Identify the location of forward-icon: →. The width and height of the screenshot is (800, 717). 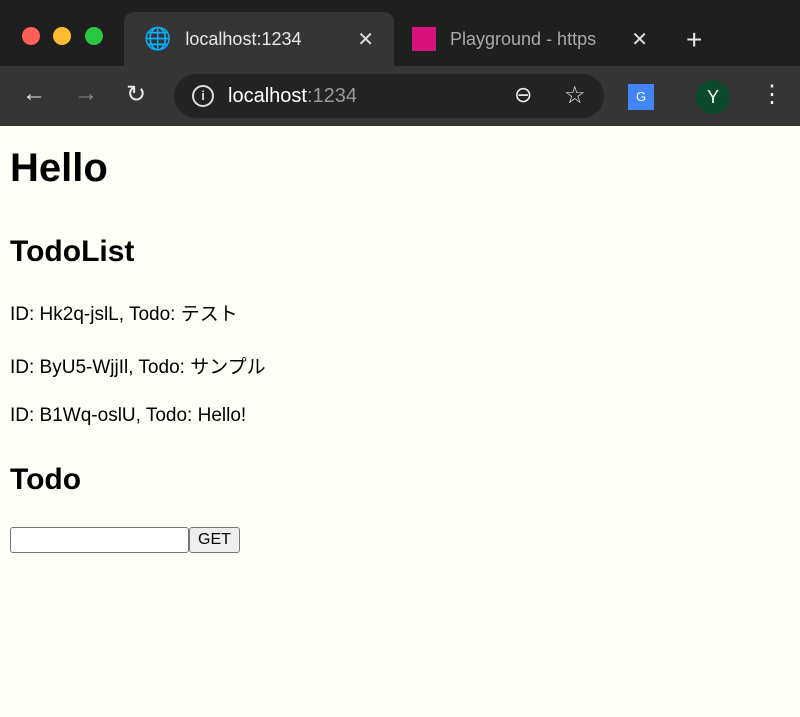
(86, 94).